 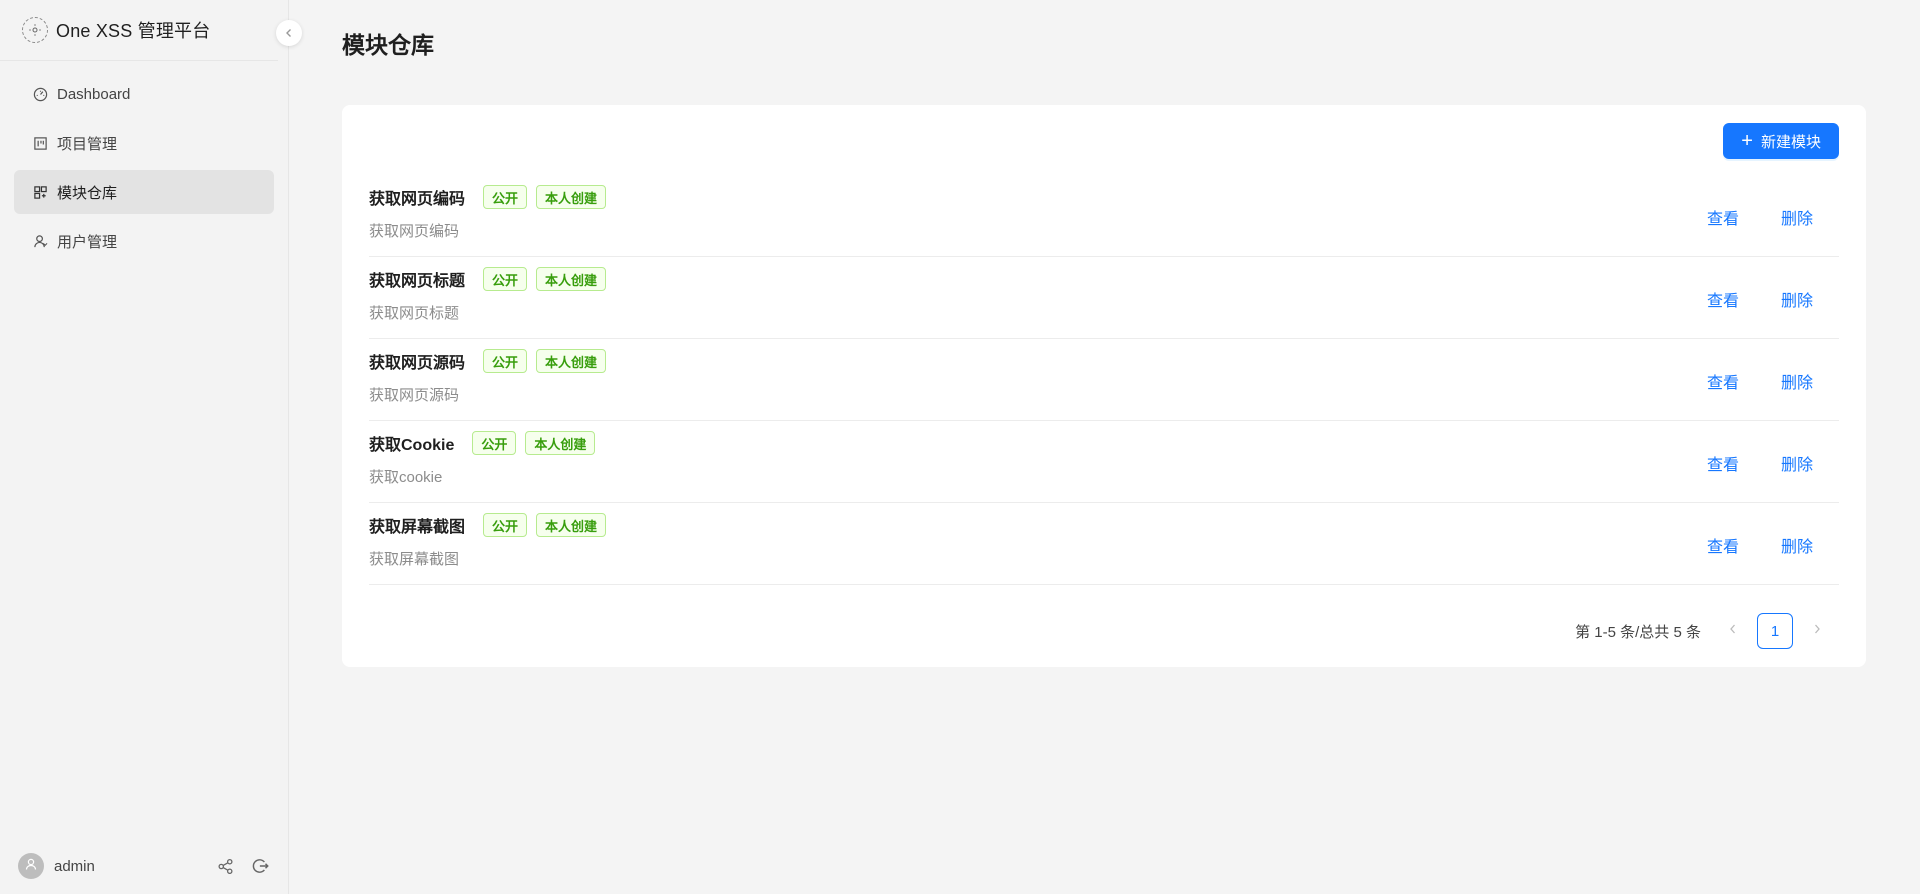 What do you see at coordinates (87, 242) in the screenshot?
I see `sidebar-item-label: 用户管理` at bounding box center [87, 242].